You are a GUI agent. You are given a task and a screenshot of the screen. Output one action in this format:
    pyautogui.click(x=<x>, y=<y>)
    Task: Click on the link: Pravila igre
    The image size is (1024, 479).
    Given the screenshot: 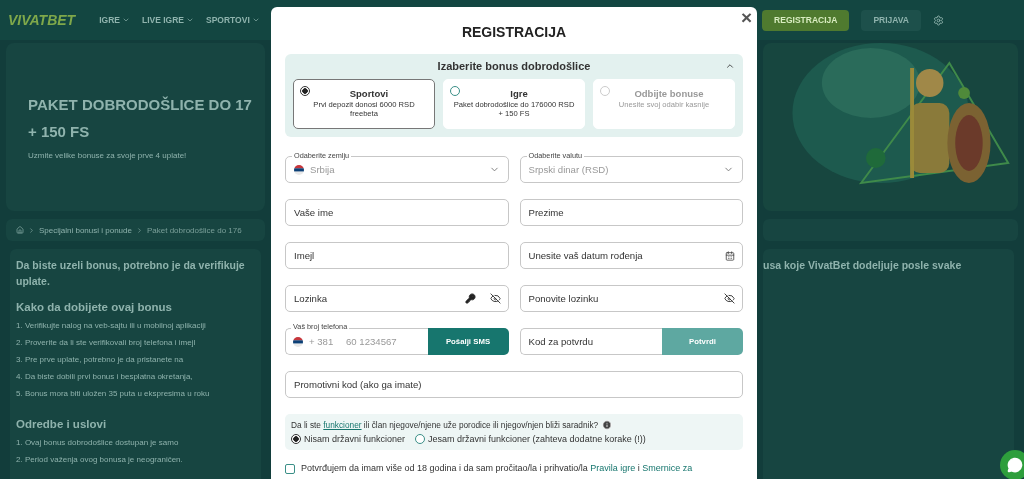 What is the action you would take?
    pyautogui.click(x=613, y=468)
    